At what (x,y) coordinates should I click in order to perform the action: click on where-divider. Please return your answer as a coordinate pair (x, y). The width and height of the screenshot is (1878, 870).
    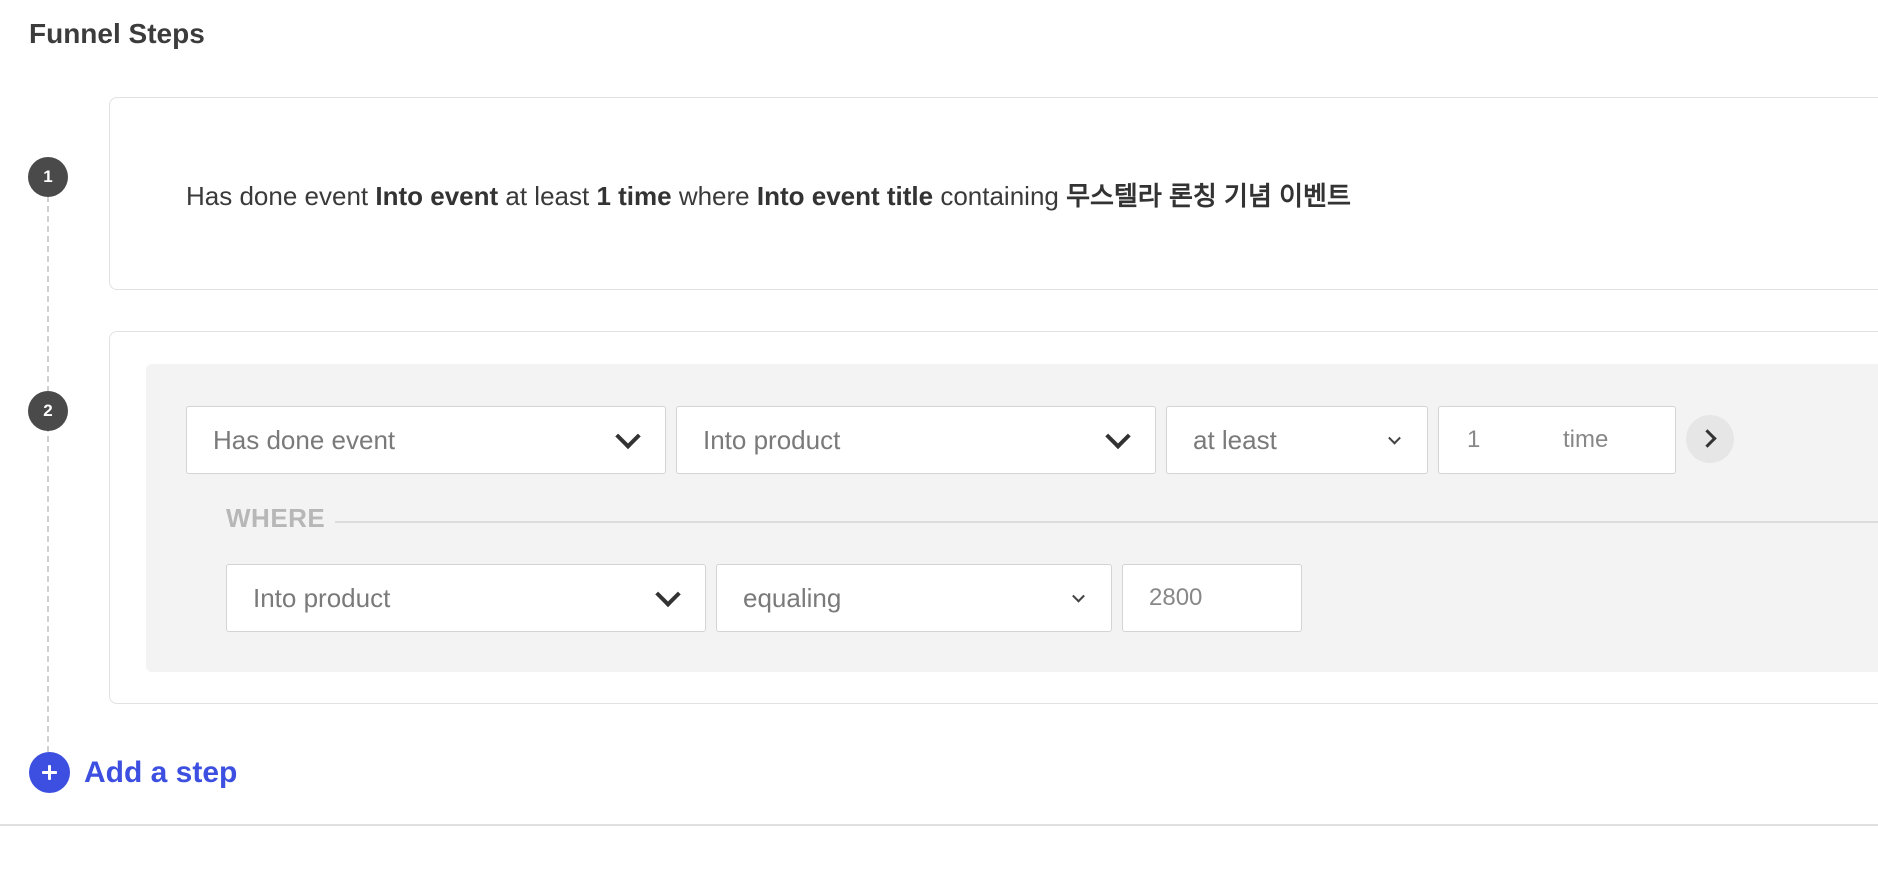
    Looking at the image, I should click on (1106, 522).